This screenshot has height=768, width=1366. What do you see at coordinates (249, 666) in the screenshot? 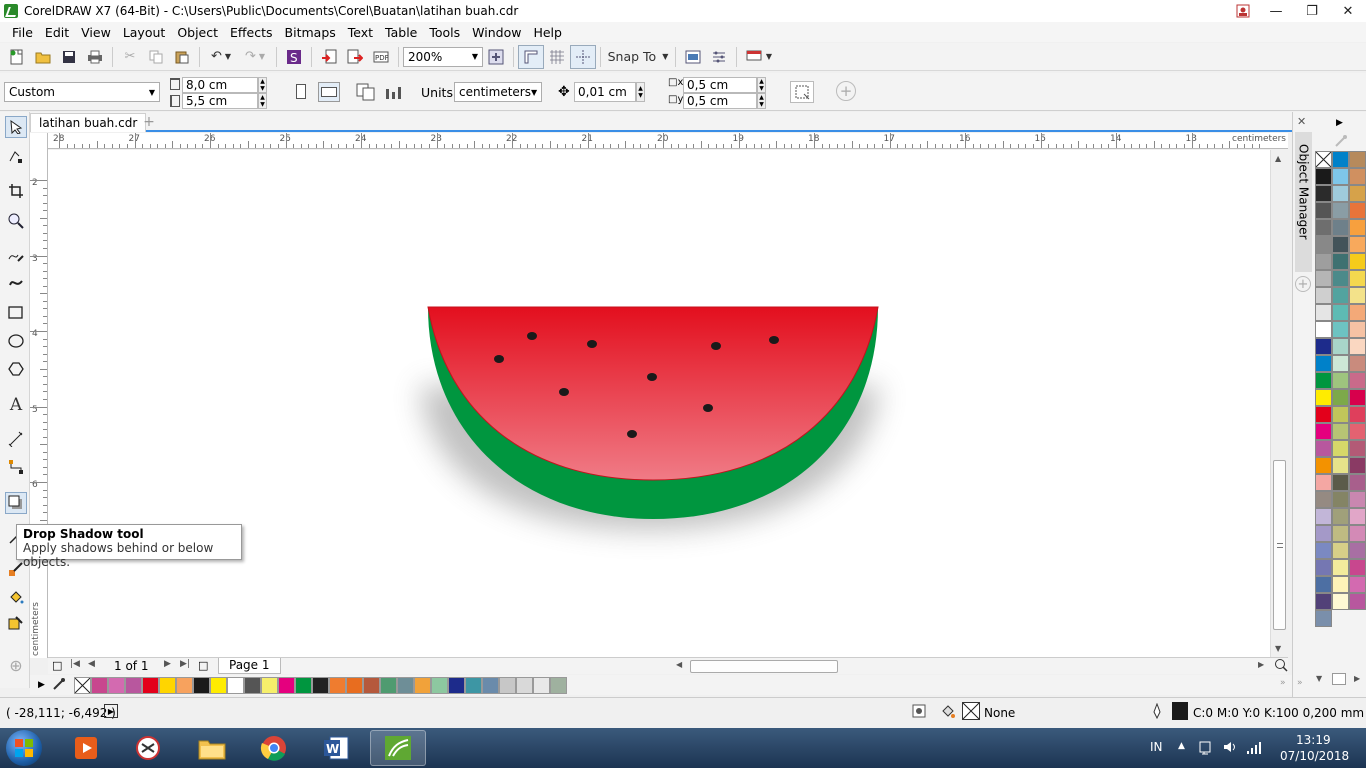
I see `page-tab: Page 1` at bounding box center [249, 666].